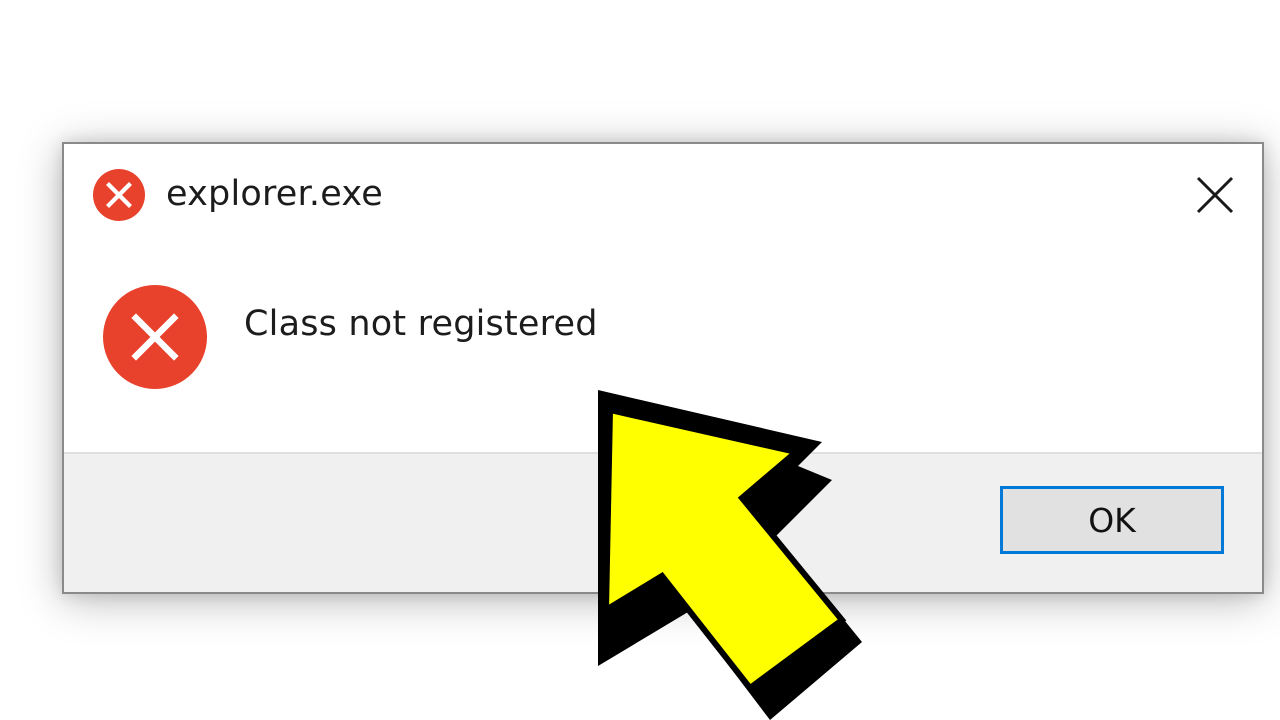  What do you see at coordinates (1112, 520) in the screenshot?
I see `ok-button: OK` at bounding box center [1112, 520].